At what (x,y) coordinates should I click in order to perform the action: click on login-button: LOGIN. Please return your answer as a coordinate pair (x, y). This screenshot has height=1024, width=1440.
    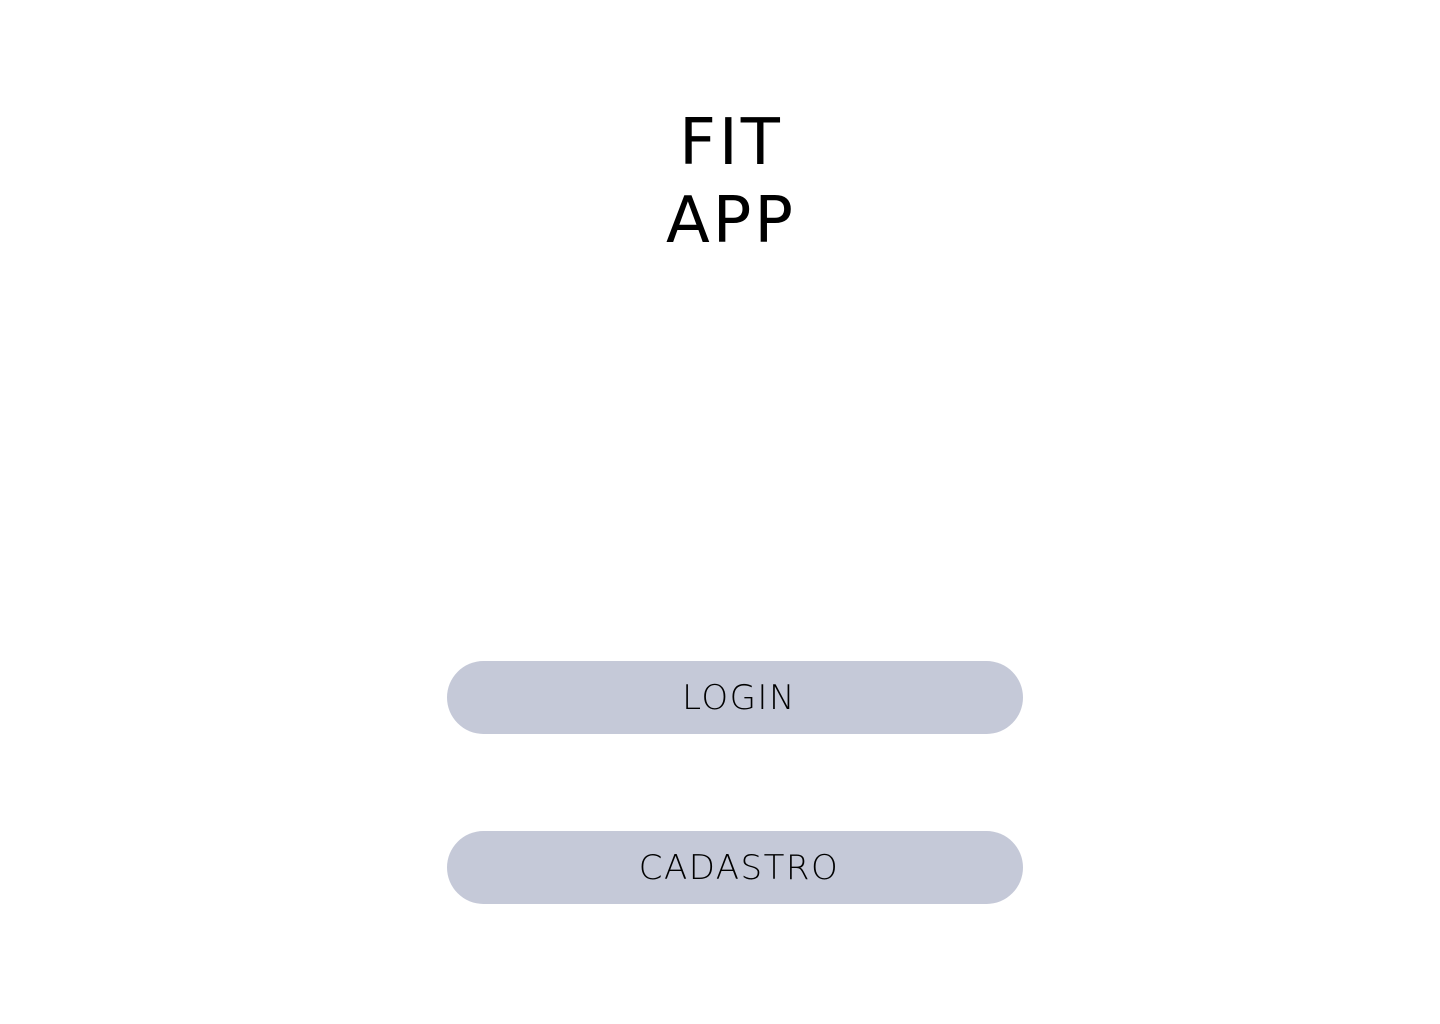
    Looking at the image, I should click on (735, 697).